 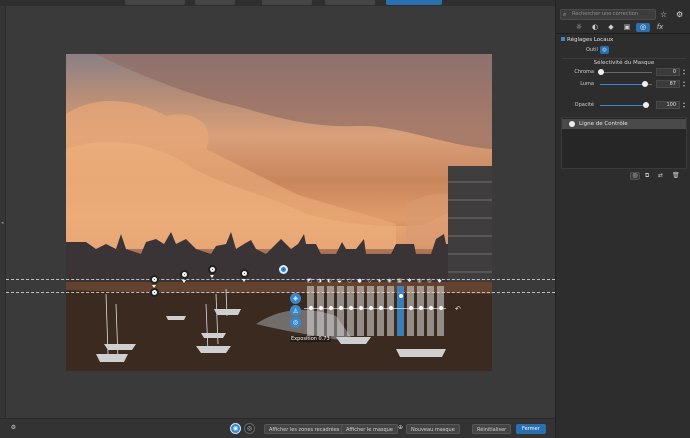 I want to click on slider-value: 100, so click(x=668, y=105).